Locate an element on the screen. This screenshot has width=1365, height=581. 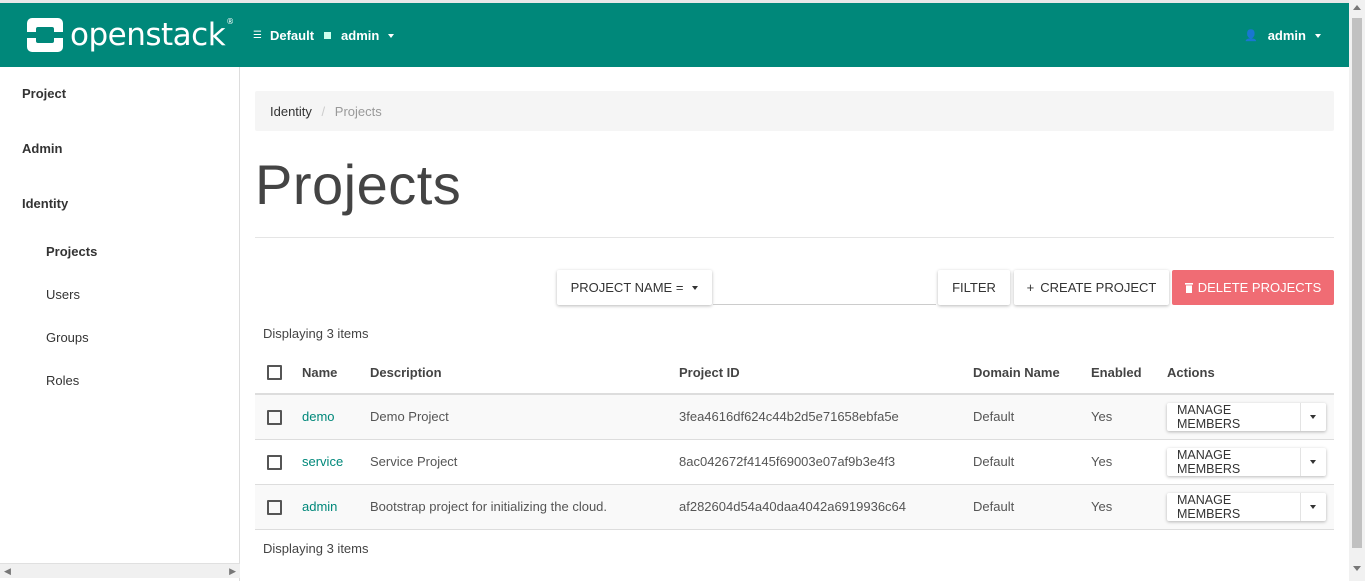
context-switcher: ☰ Default admin is located at coordinates (324, 35).